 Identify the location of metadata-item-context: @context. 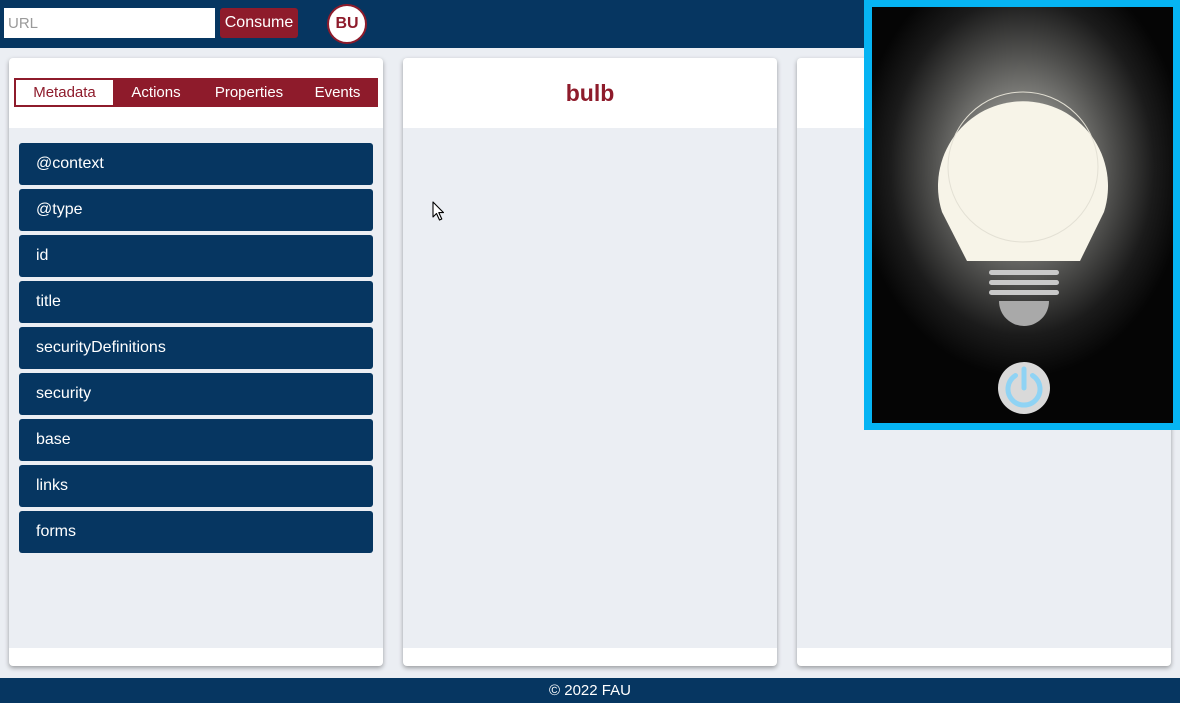
(196, 164).